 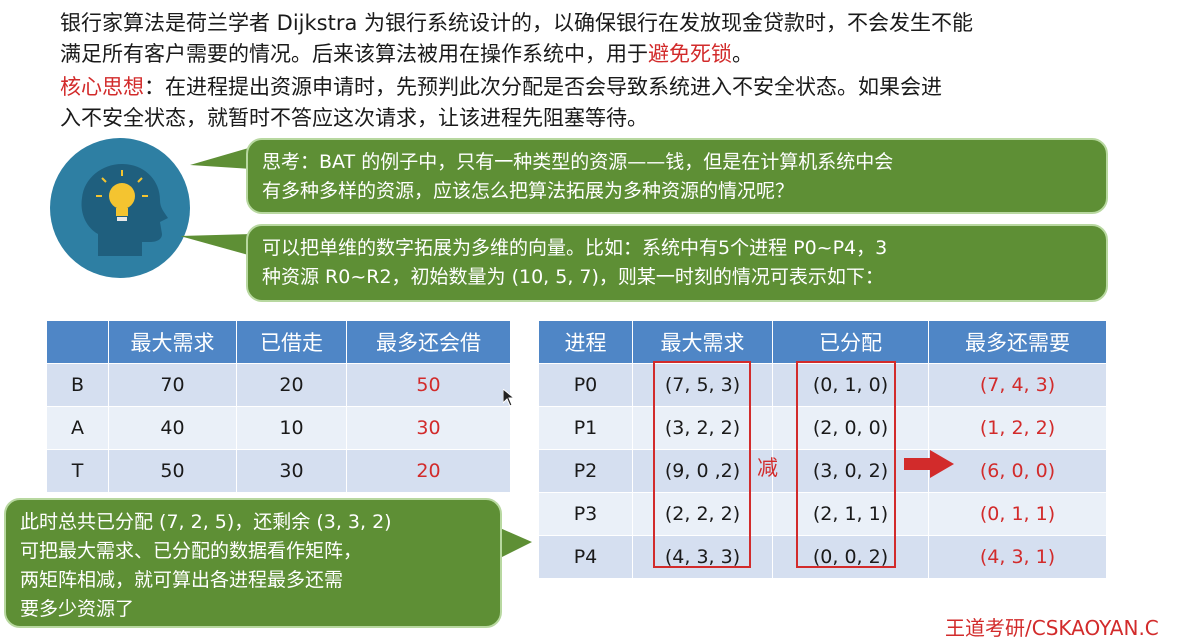 I want to click on bank-cell-name: A, so click(x=77, y=428).